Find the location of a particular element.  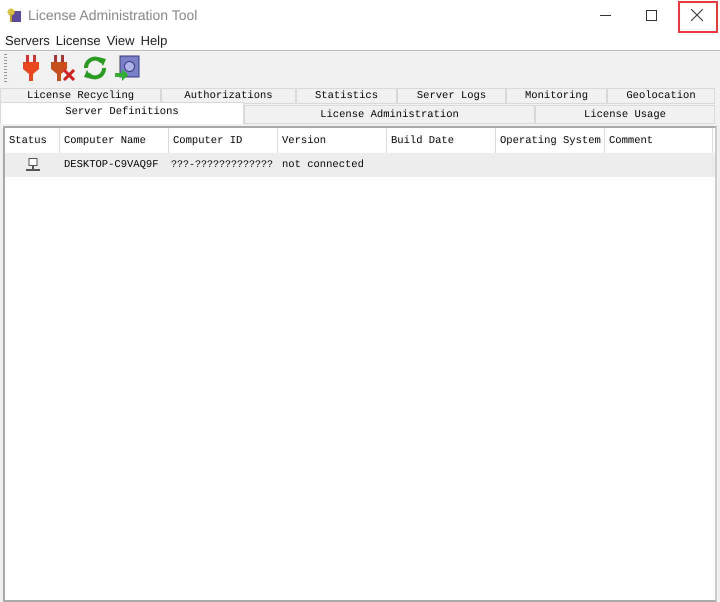

minimize-icon is located at coordinates (605, 15).